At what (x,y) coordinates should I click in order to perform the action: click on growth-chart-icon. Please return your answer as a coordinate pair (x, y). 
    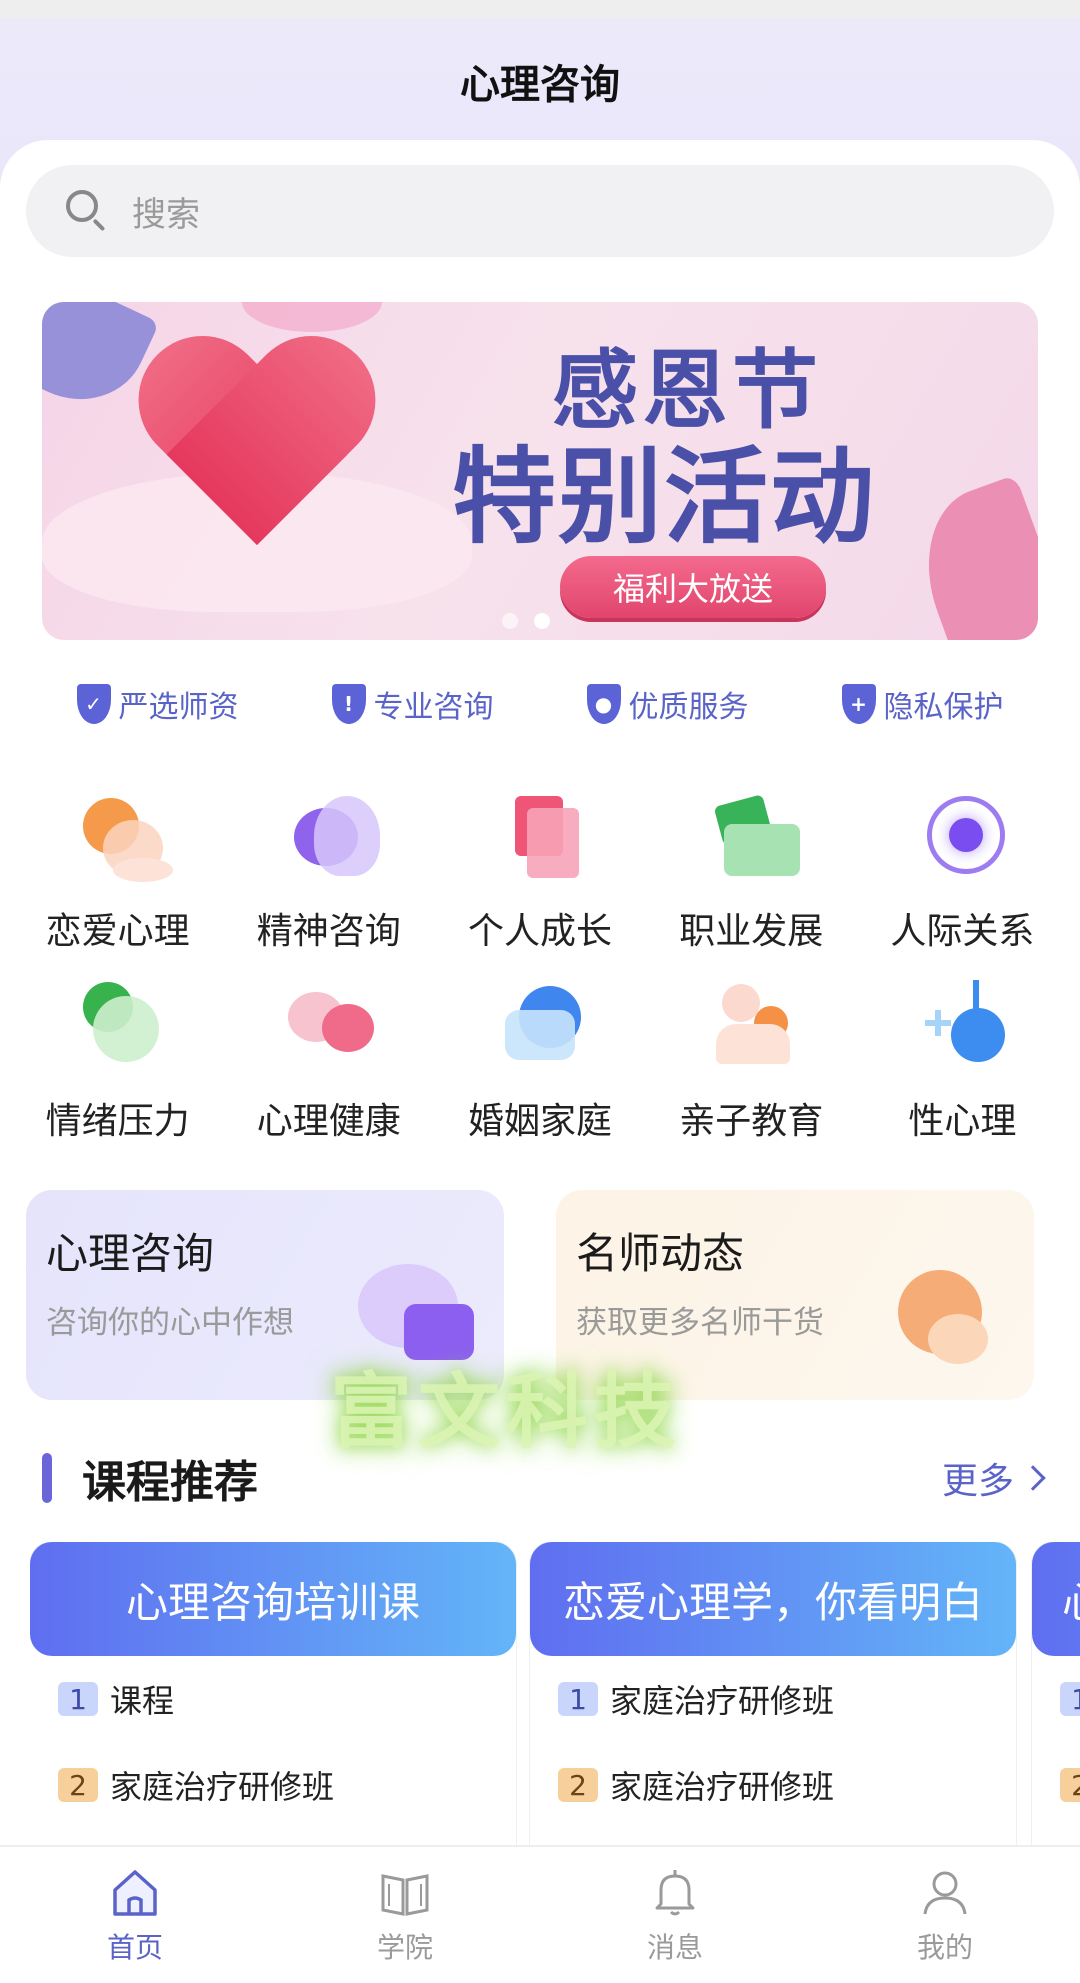
    Looking at the image, I should click on (540, 840).